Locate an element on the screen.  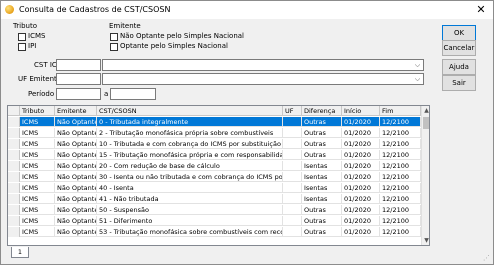
exit-button-label: Sair is located at coordinates (459, 83).